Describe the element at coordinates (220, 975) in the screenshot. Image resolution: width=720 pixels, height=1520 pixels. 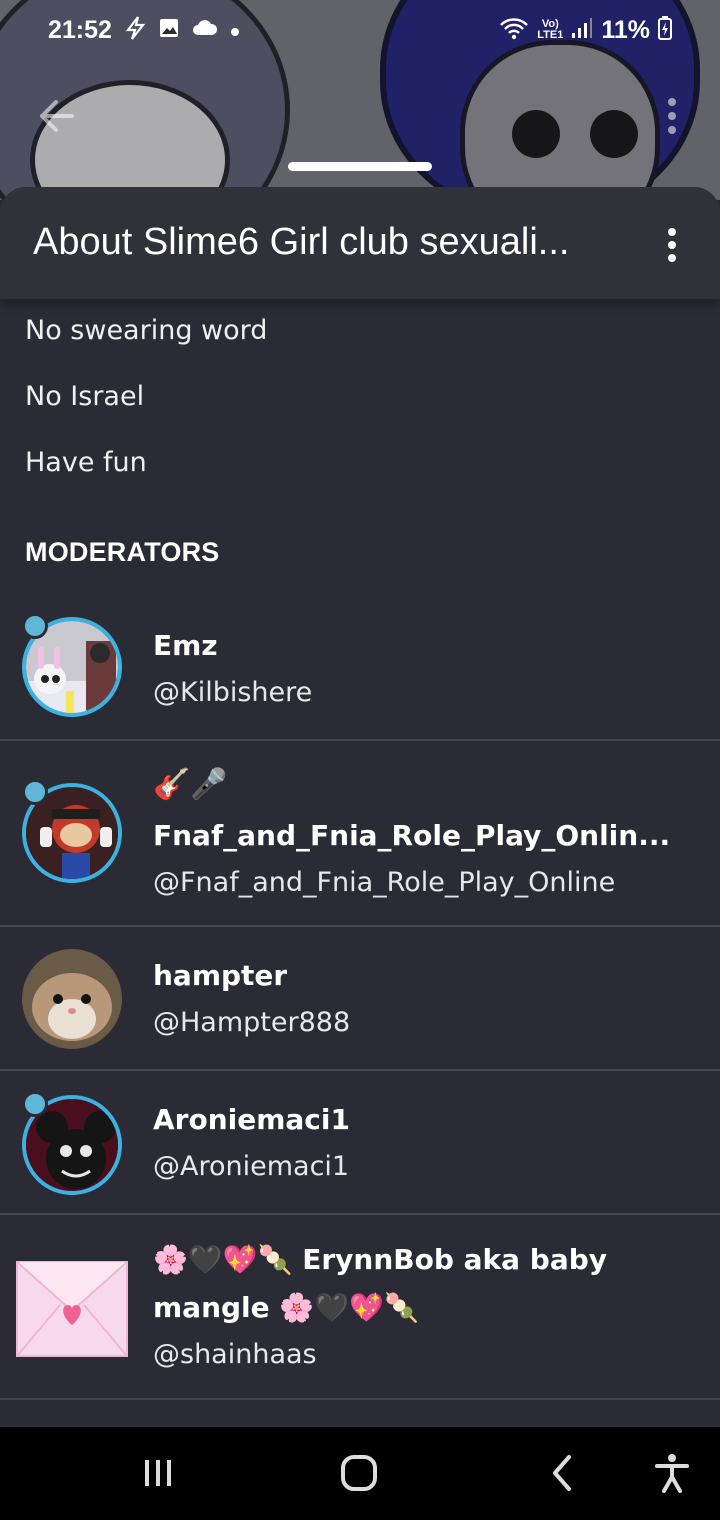
I see `moderator-name: hampter` at that location.